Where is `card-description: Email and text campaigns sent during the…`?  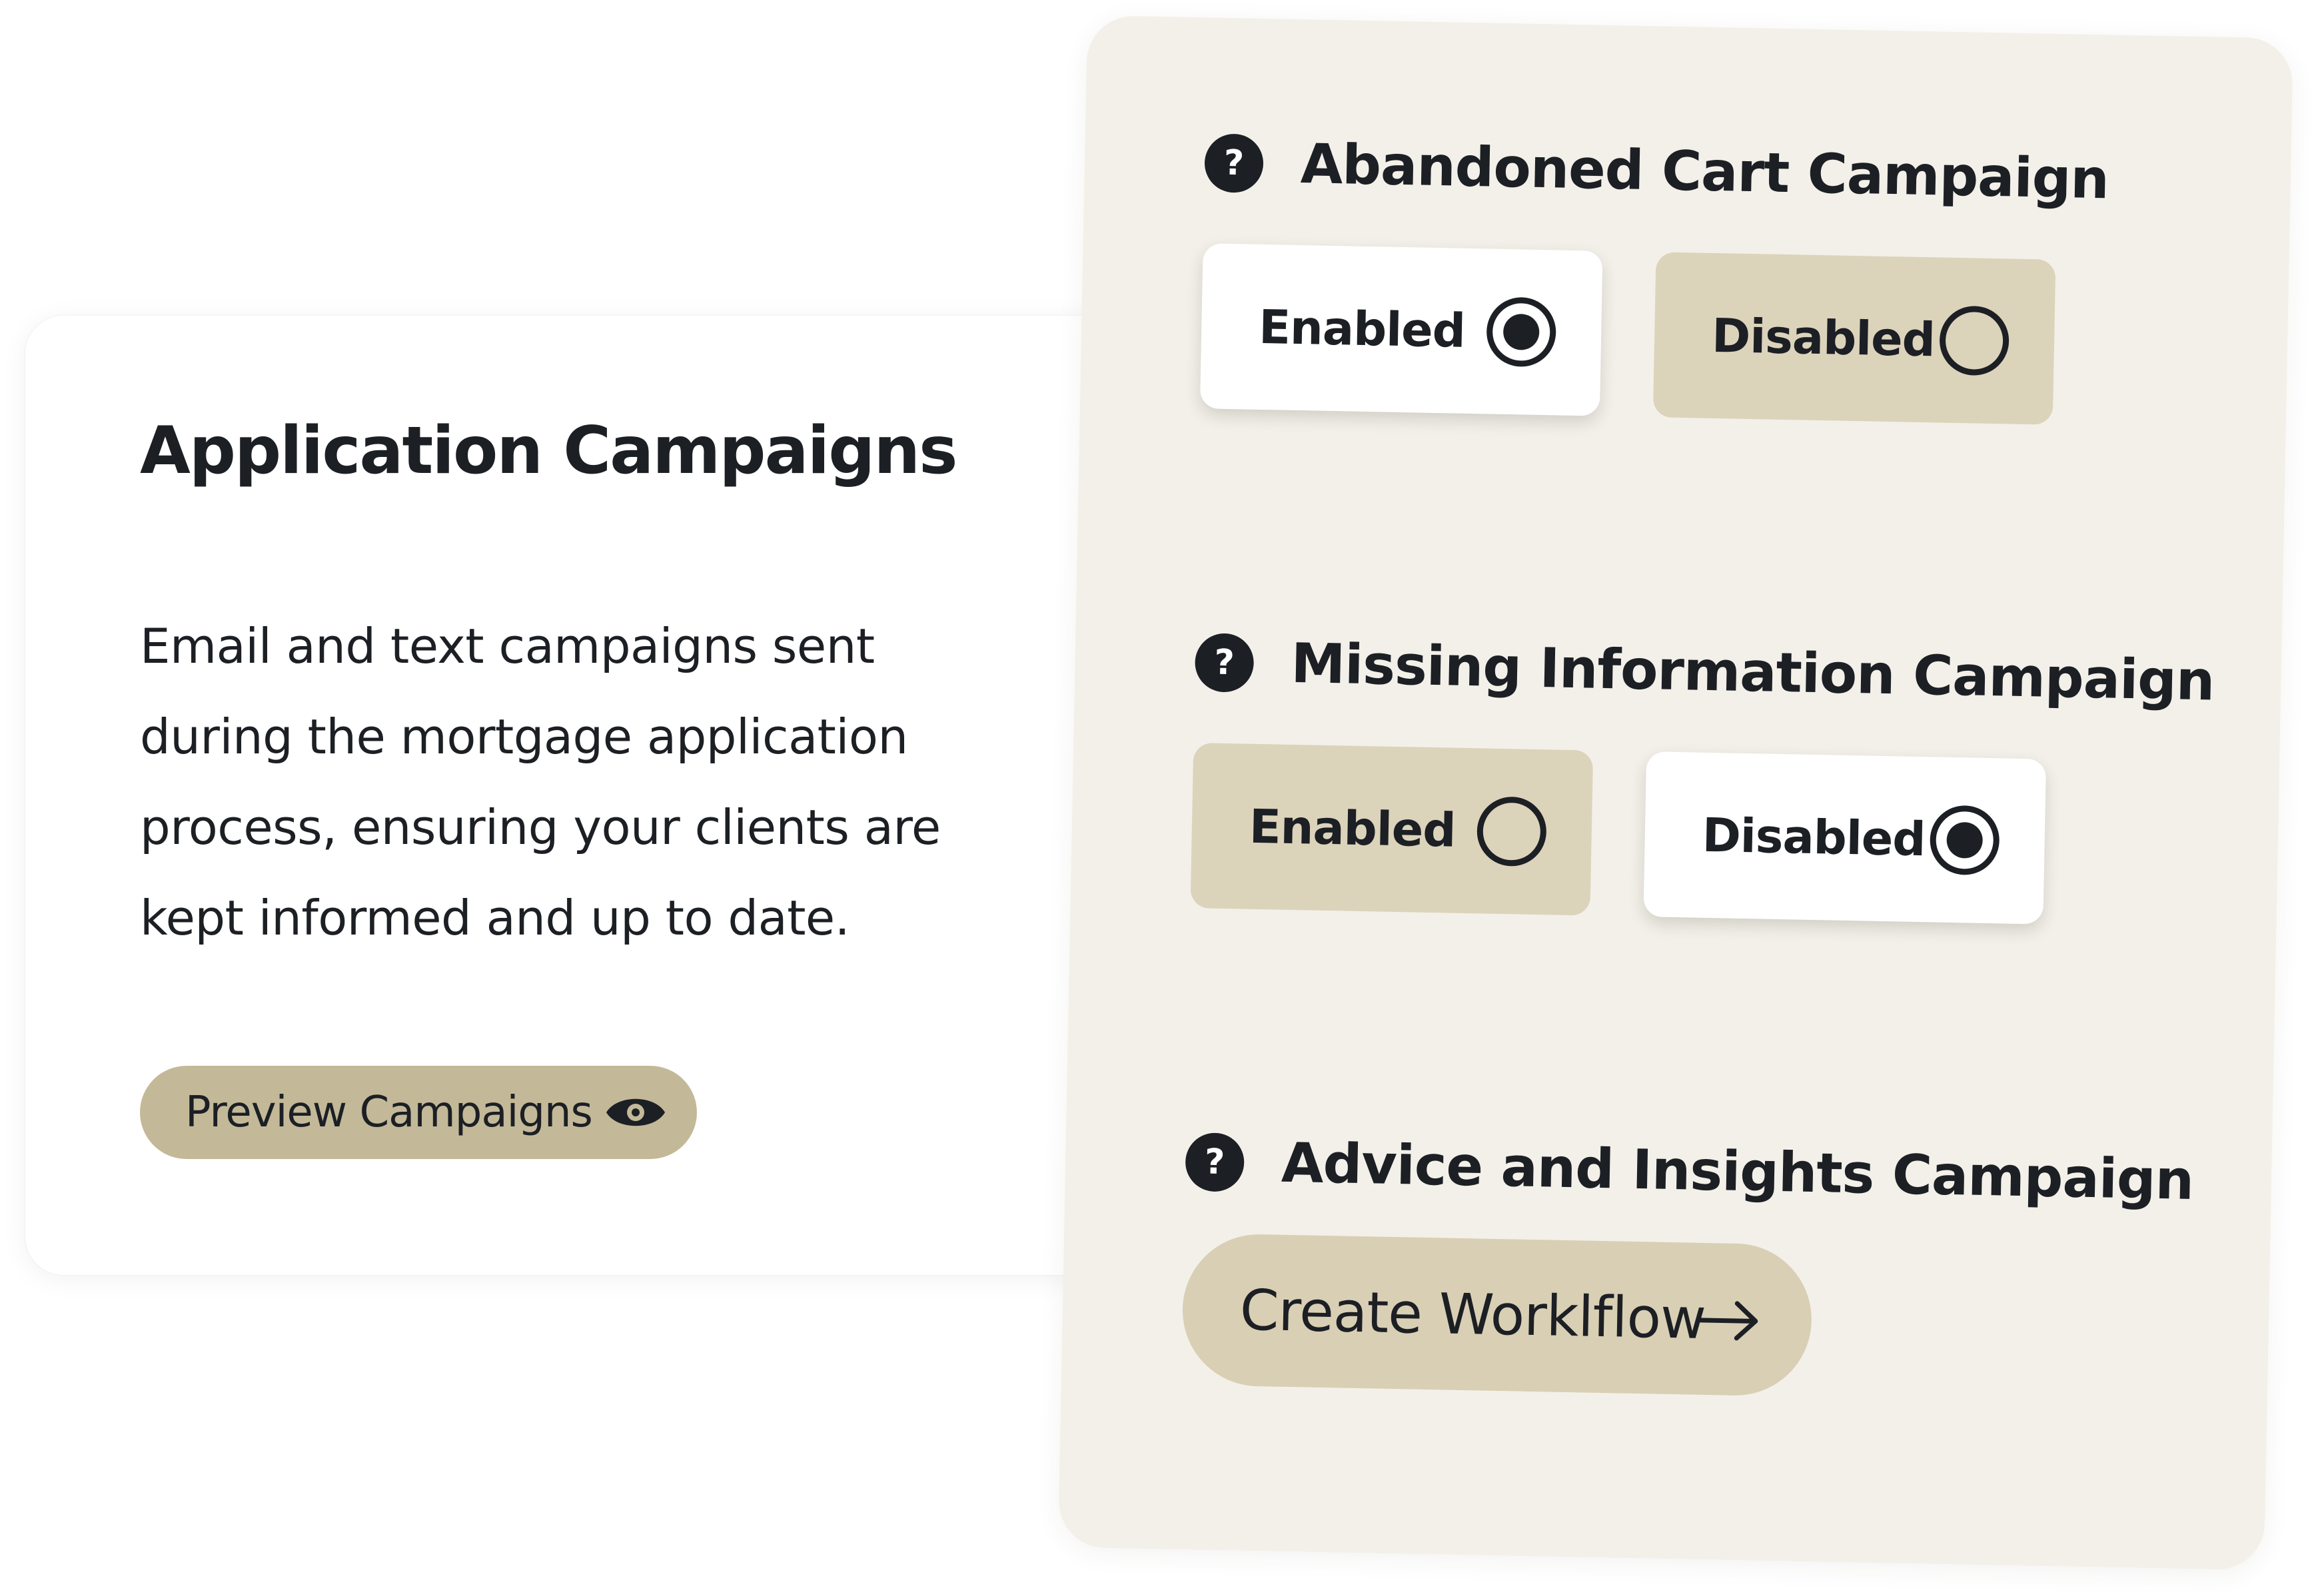
card-description: Email and text campaigns sent during the… is located at coordinates (540, 782).